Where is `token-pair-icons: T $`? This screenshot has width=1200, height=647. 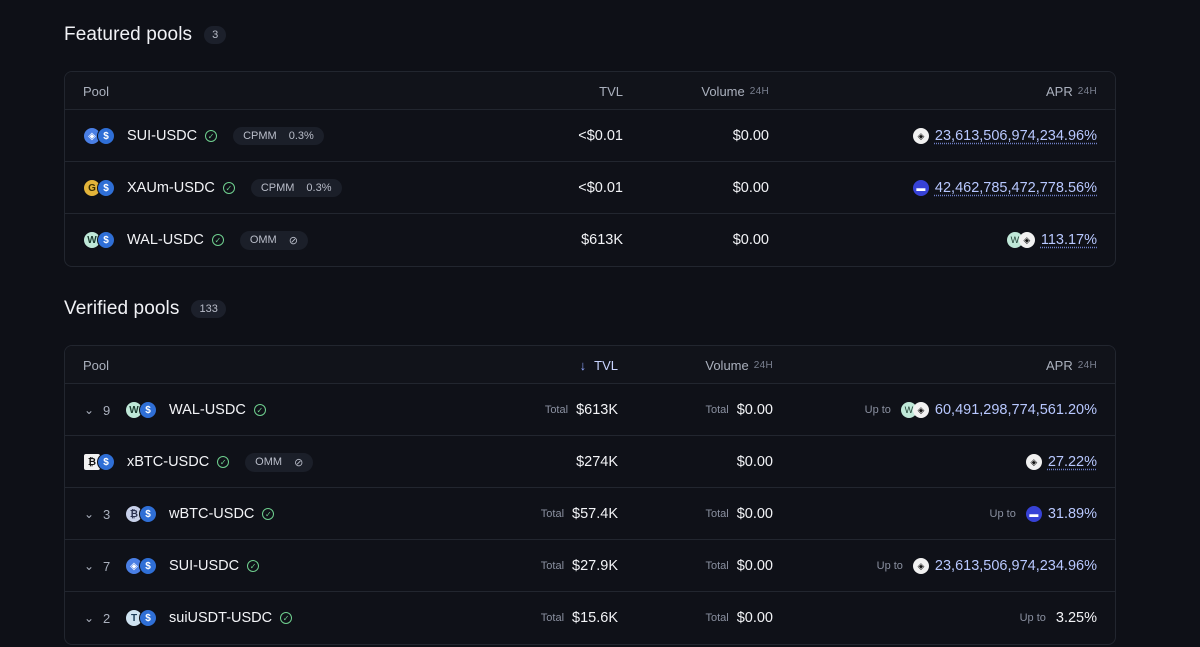 token-pair-icons: T $ is located at coordinates (141, 618).